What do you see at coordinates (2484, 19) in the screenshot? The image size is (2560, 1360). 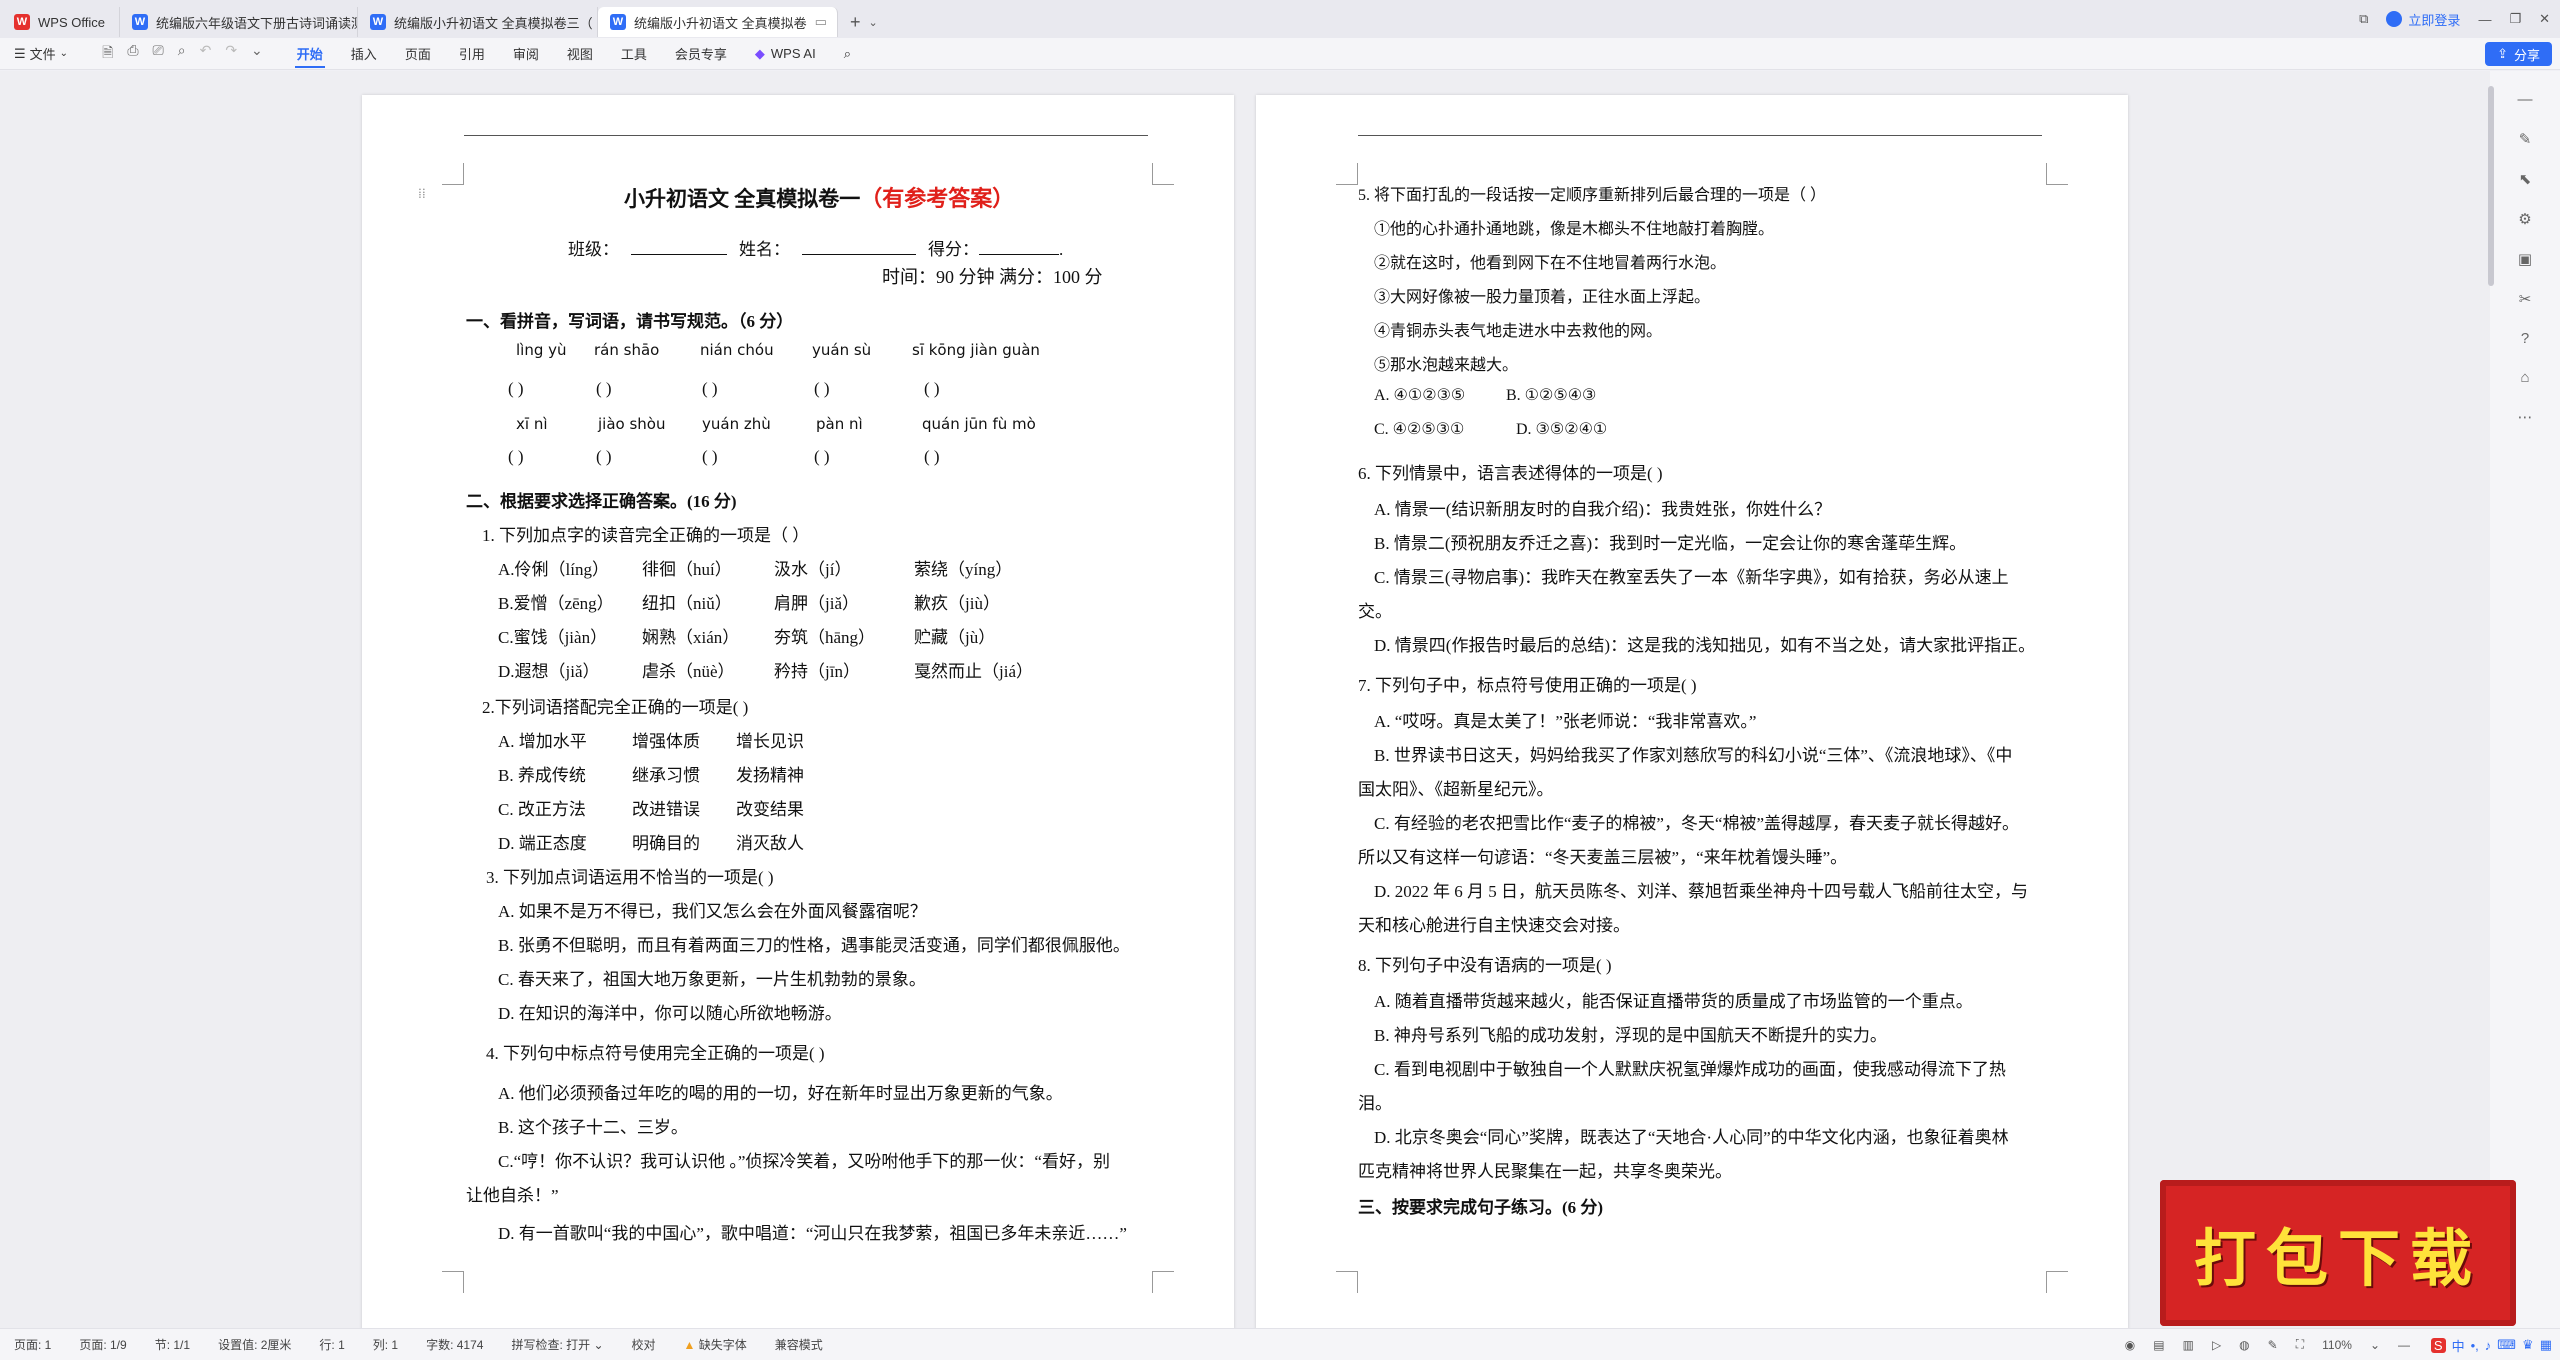 I see `minimize-icon: —` at bounding box center [2484, 19].